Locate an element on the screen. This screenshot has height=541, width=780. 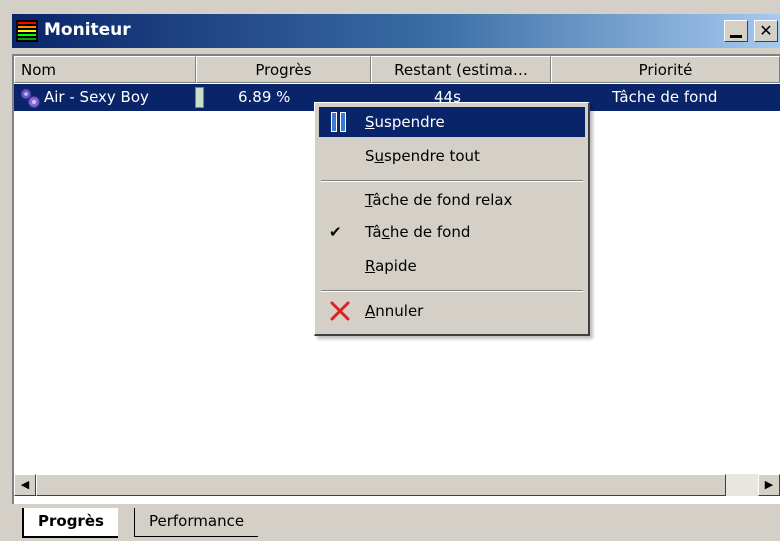
horizontal-scrollbar: ◀ ▶ is located at coordinates (397, 485).